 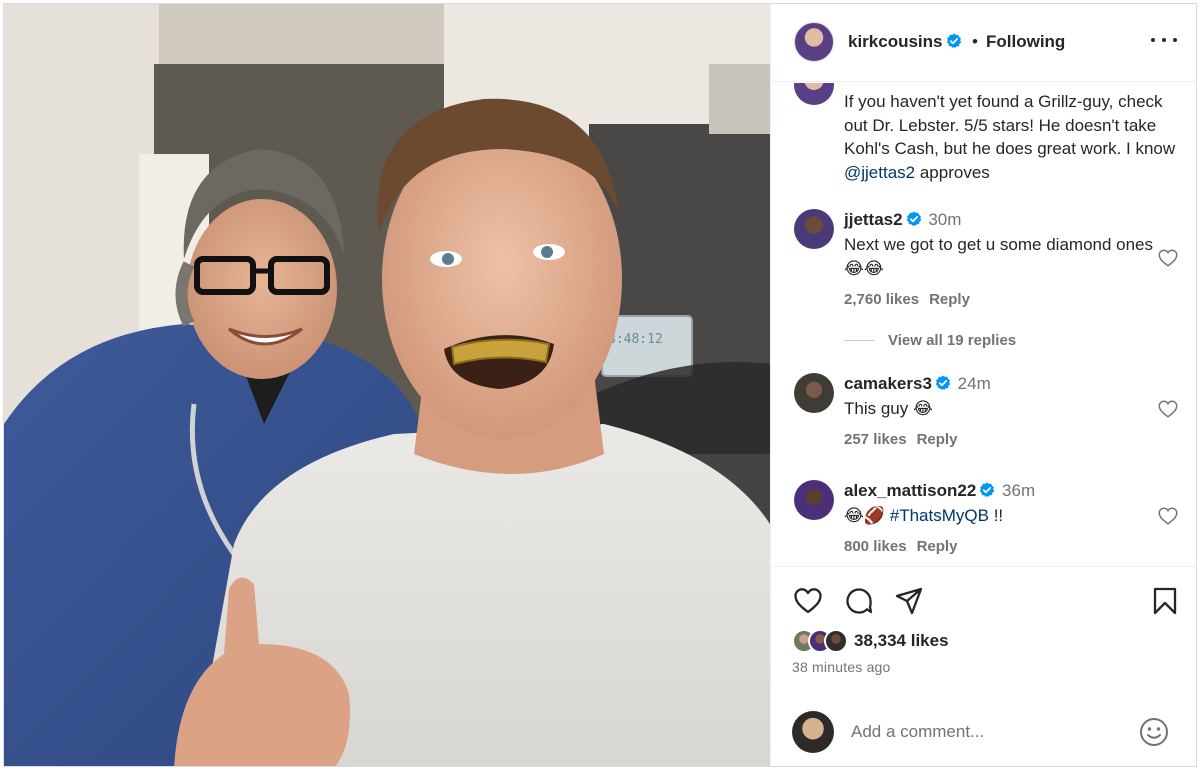 What do you see at coordinates (873, 219) in the screenshot?
I see `commenter-username: jjettas2` at bounding box center [873, 219].